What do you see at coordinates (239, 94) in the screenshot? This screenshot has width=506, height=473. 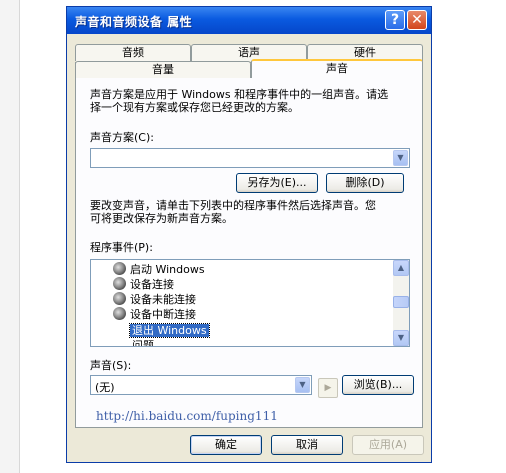 I see `intro-text-line-1: 声音方案是应用于 Windows 和程序事件中的一组声音。请选` at bounding box center [239, 94].